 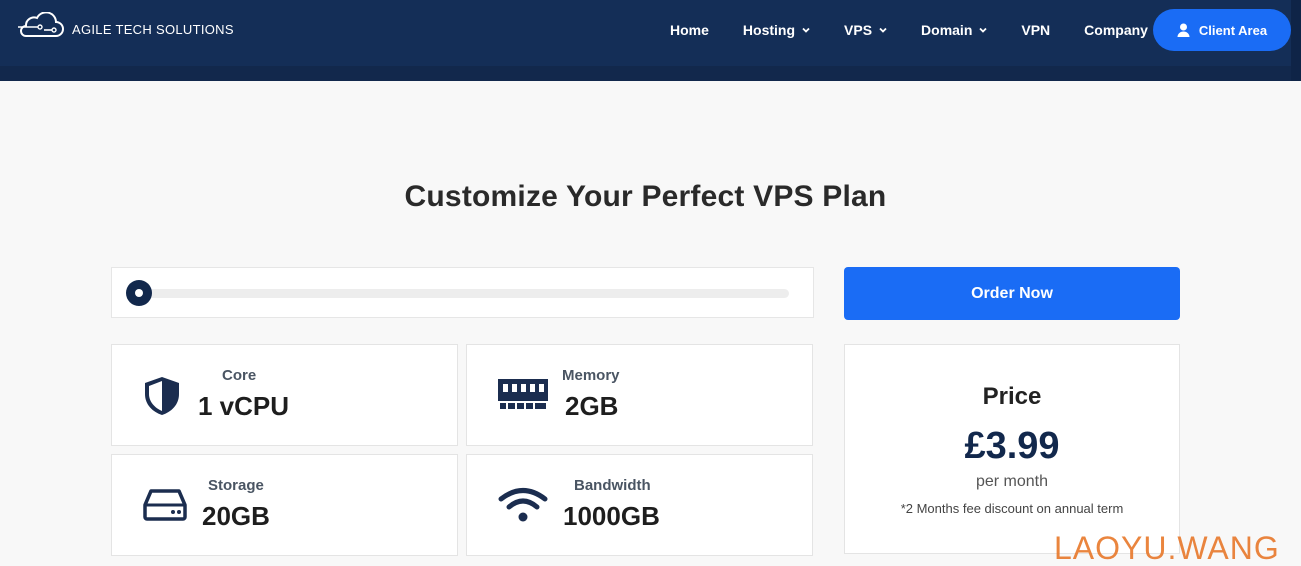 I want to click on spec-card-storage: Storage 20GB, so click(x=284, y=505).